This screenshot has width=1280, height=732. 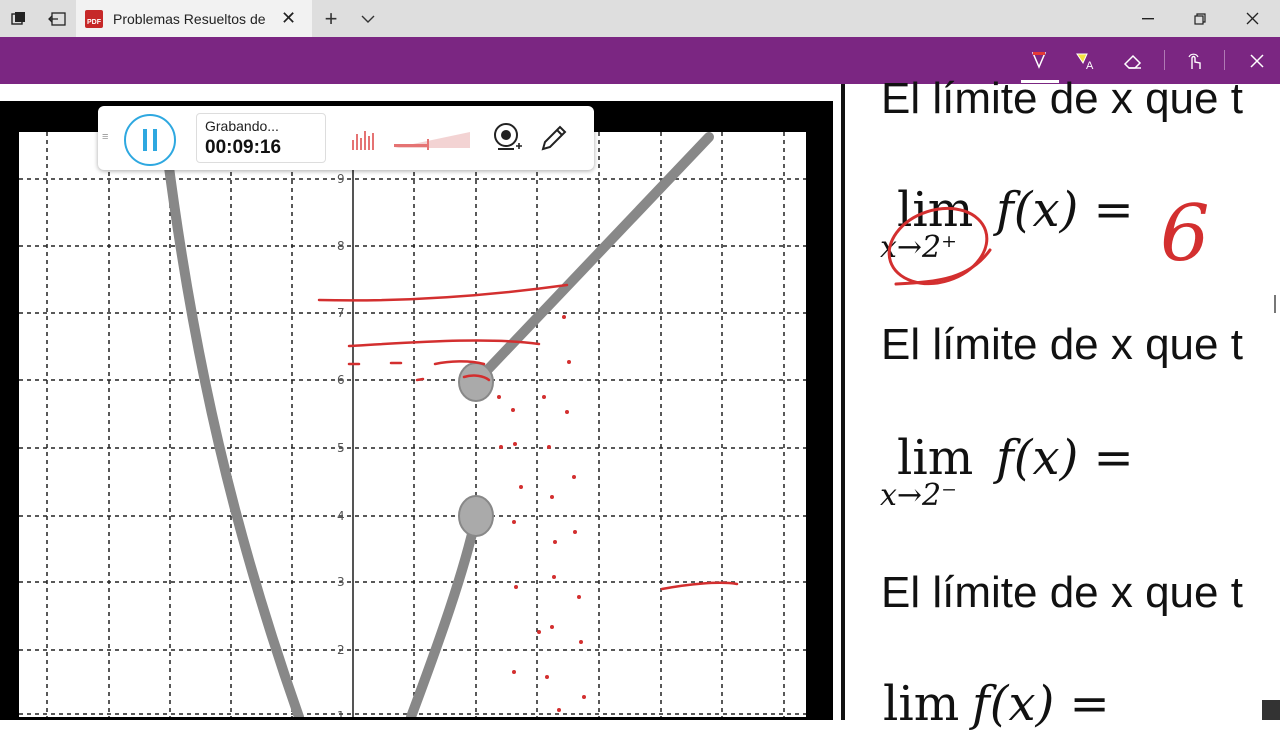 I want to click on pause-icon-bar, so click(x=155, y=140).